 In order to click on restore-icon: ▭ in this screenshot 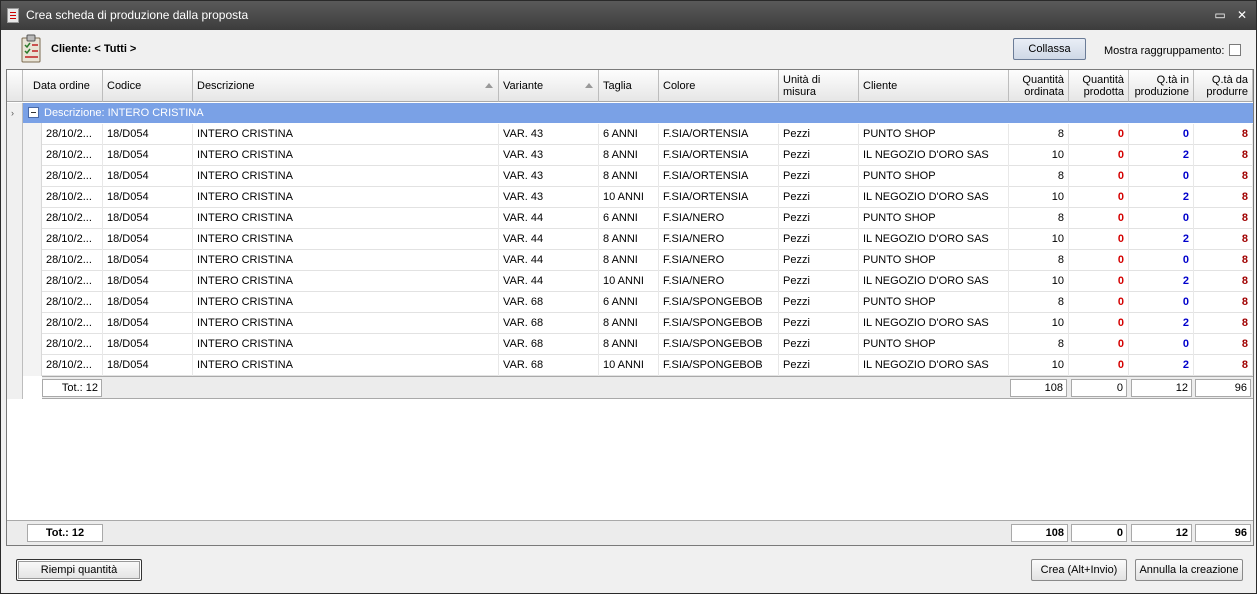, I will do `click(1220, 15)`.